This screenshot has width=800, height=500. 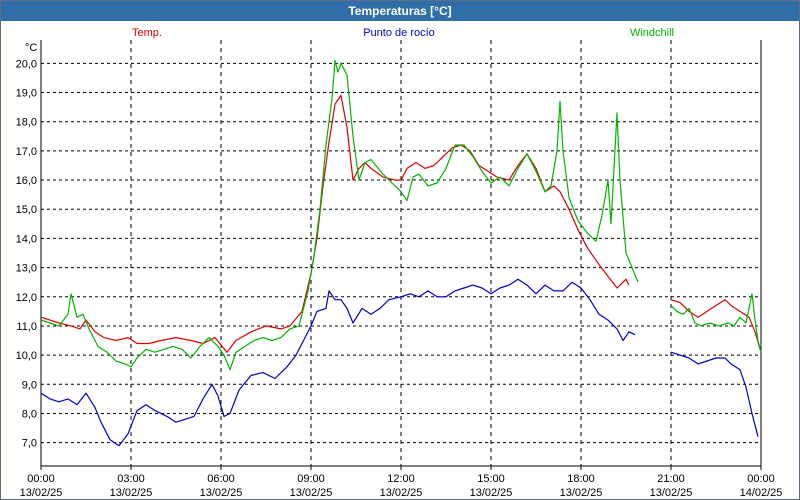 I want to click on y-tick-label: 11,0, so click(x=26, y=327).